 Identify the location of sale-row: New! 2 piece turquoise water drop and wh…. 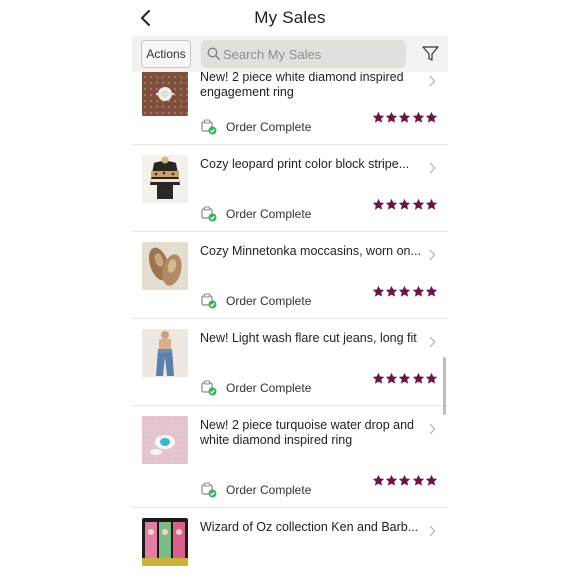
(290, 457).